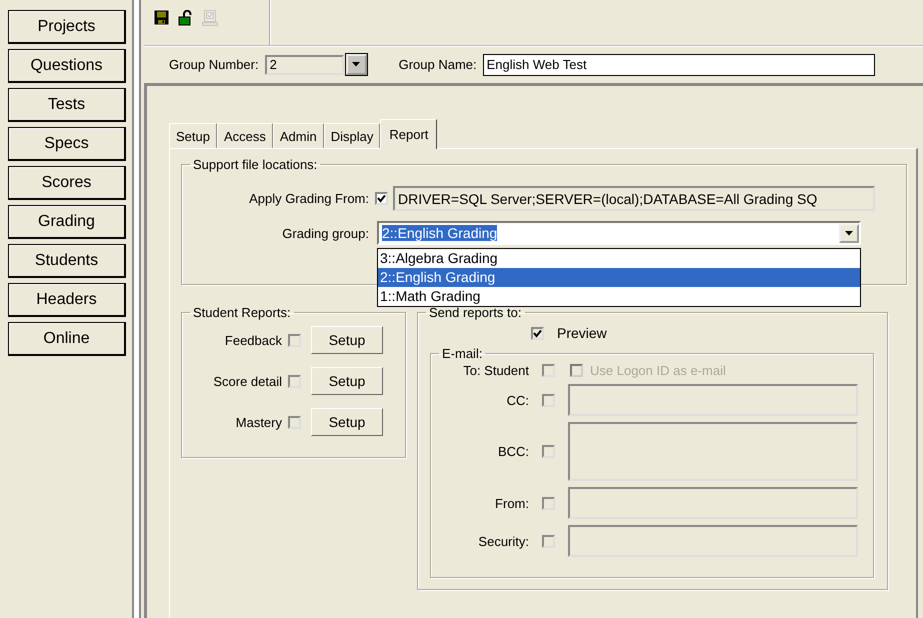  Describe the element at coordinates (658, 370) in the screenshot. I see `checkbox-label: Use Logon ID as e-mail` at that location.